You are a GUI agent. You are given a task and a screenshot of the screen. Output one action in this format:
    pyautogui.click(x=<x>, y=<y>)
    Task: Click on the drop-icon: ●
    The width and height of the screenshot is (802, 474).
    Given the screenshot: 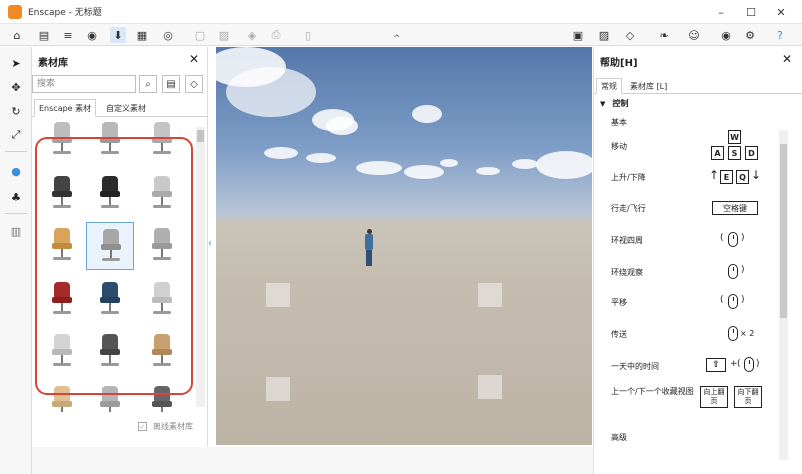 What is the action you would take?
    pyautogui.click(x=16, y=171)
    